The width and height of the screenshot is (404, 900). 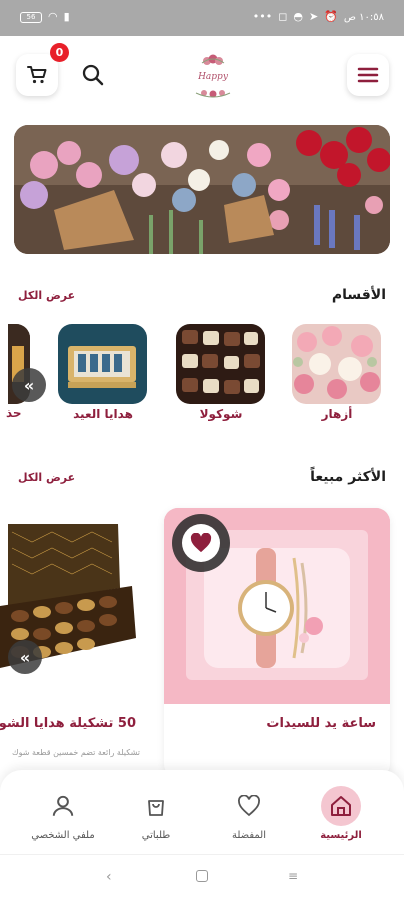 I want to click on user-icon, so click(x=63, y=806).